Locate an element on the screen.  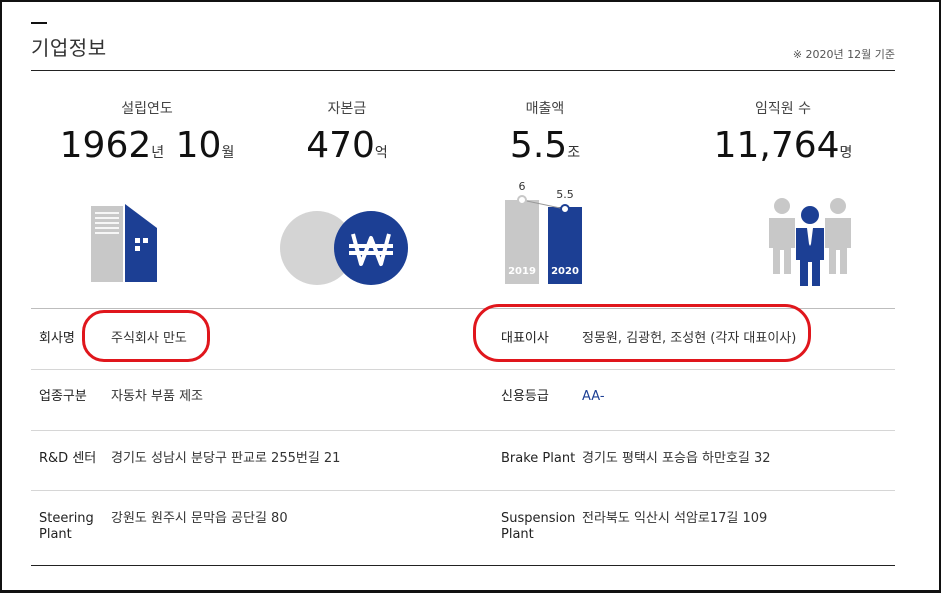
won-coin-icon is located at coordinates (344, 248).